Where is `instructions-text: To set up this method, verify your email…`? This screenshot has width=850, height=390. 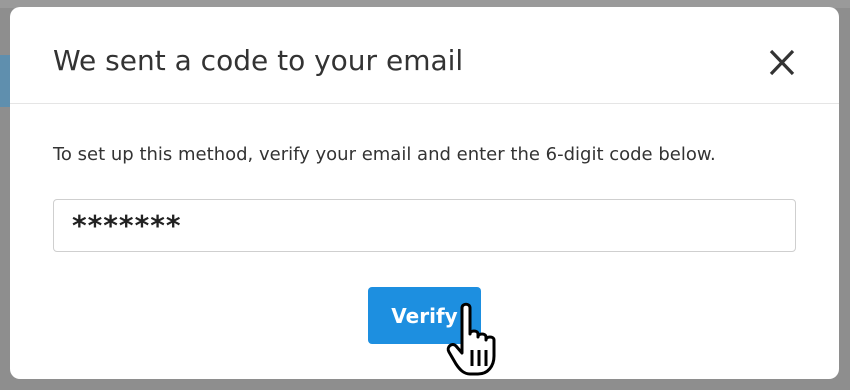 instructions-text: To set up this method, verify your email… is located at coordinates (384, 154).